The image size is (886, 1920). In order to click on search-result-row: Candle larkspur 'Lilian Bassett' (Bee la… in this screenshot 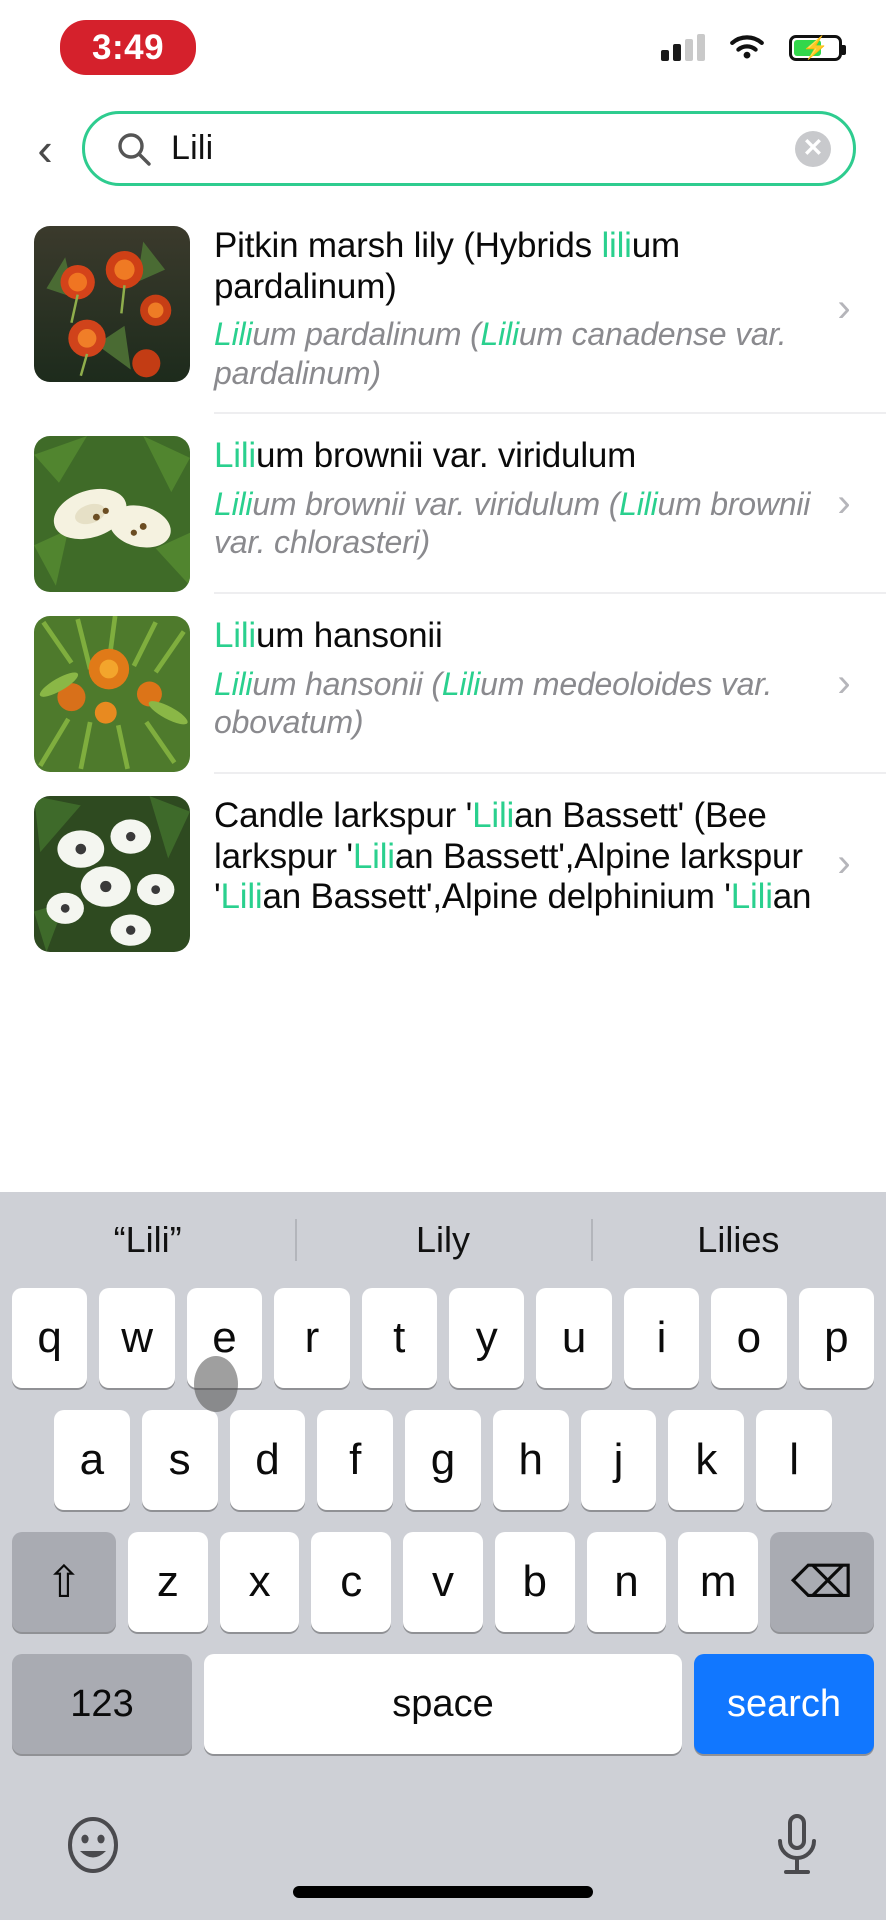, I will do `click(443, 863)`.